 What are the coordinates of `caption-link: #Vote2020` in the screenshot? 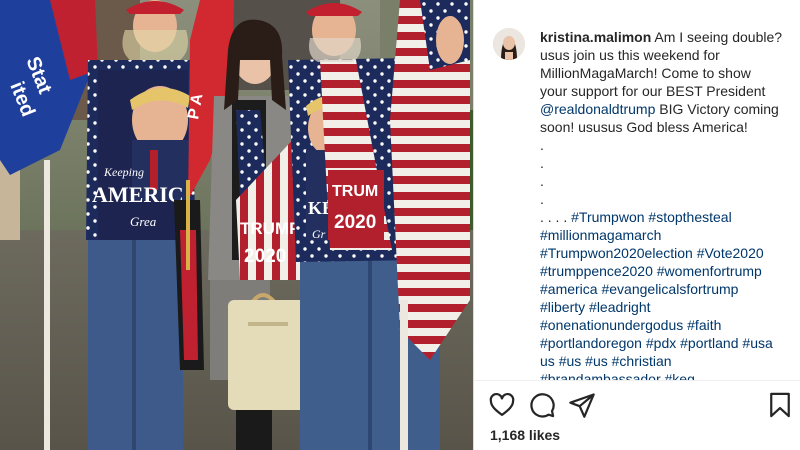 It's located at (730, 253).